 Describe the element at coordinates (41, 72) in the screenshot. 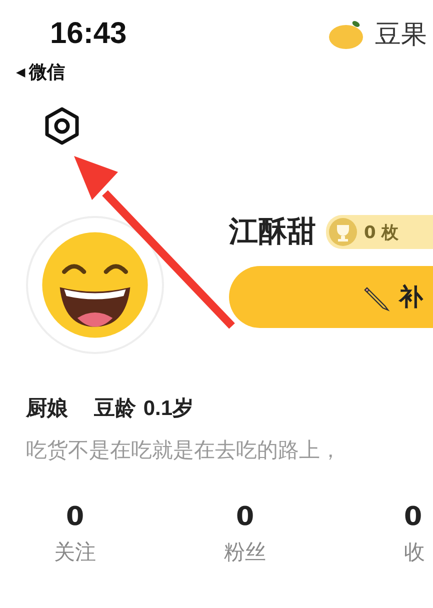

I see `back-link: ◀ 微信` at that location.